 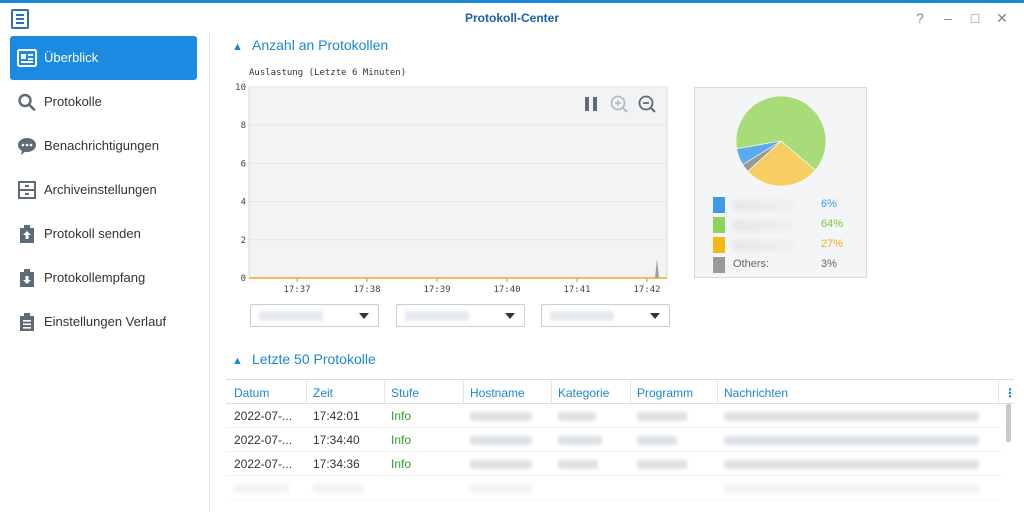 I want to click on zoom-in-icon, so click(x=619, y=104).